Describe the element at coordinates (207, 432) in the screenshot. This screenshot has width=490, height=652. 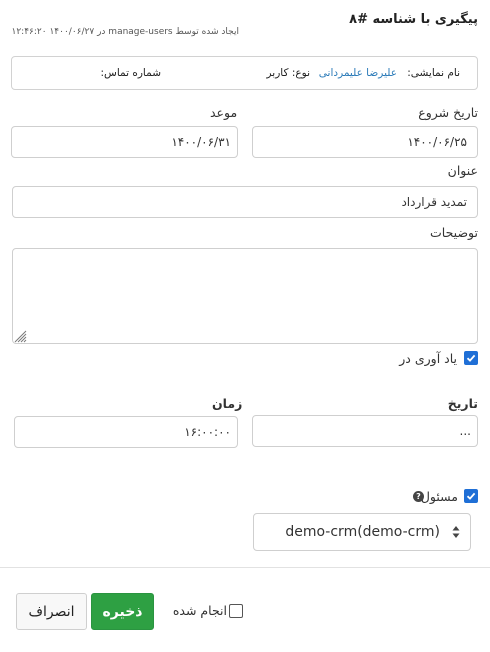
I see `reminder-time-value: ۱۶:۰۰:۰۰` at that location.